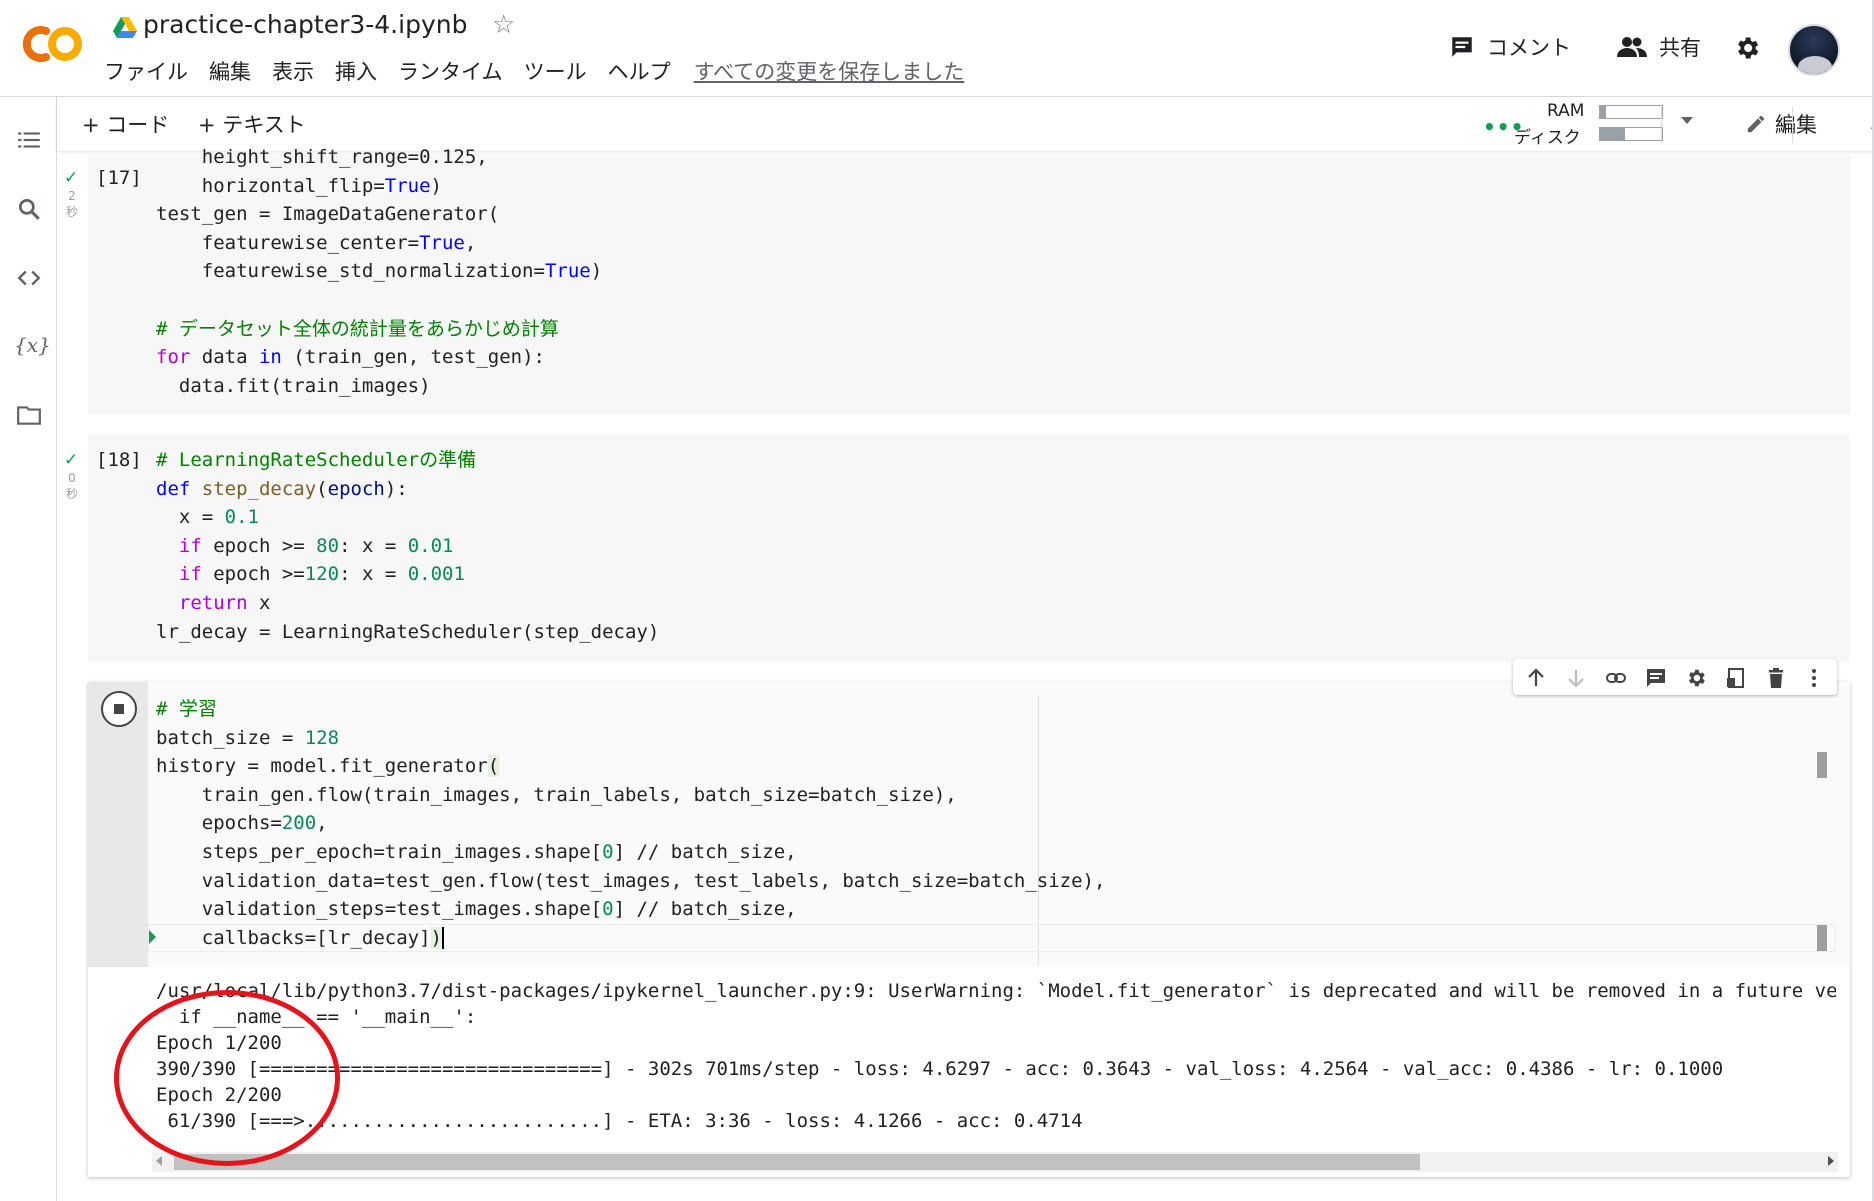 The height and width of the screenshot is (1201, 1874). Describe the element at coordinates (639, 71) in the screenshot. I see `menu-help: ヘルプ` at that location.